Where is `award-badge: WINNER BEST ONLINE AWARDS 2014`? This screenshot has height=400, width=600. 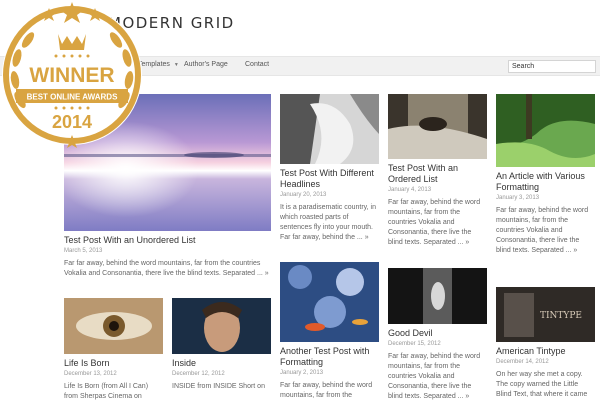
award-badge: WINNER BEST ONLINE AWARDS 2014 is located at coordinates (72, 75).